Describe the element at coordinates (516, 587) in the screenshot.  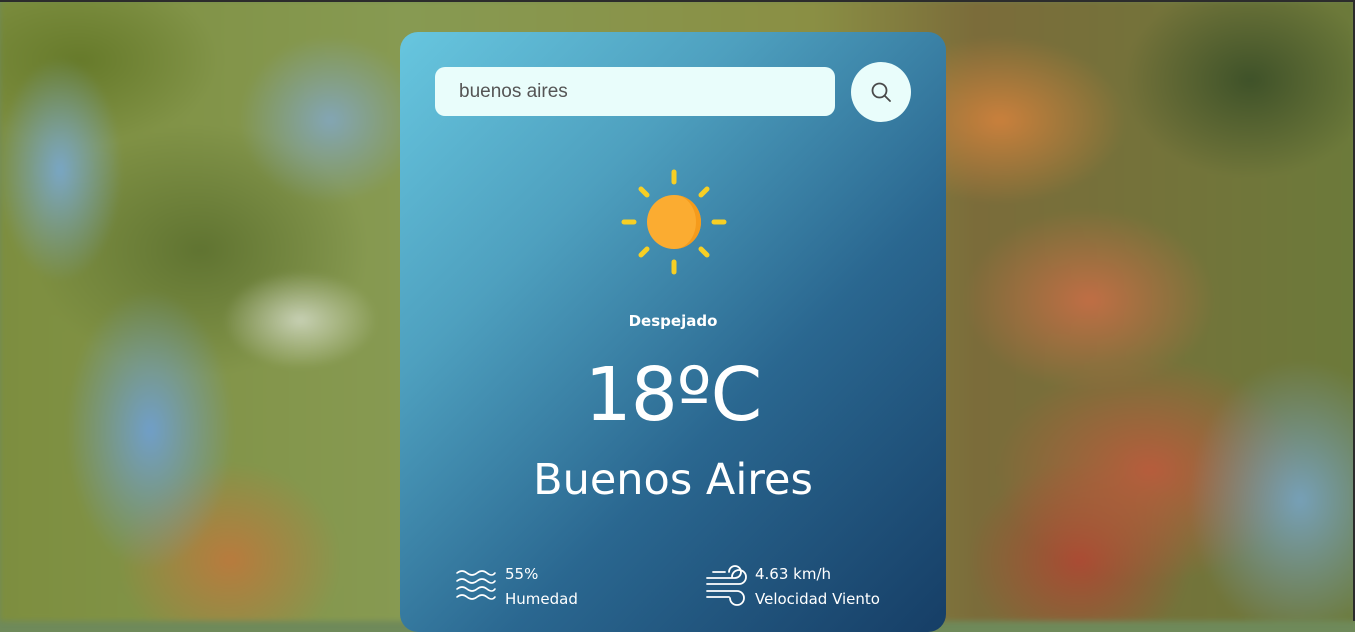
I see `humidity-detail: 55% Humedad` at that location.